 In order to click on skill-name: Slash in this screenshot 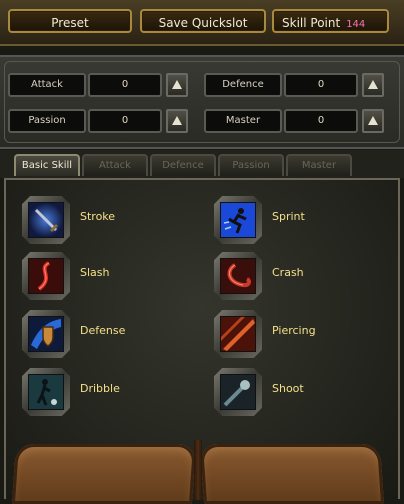, I will do `click(95, 272)`.